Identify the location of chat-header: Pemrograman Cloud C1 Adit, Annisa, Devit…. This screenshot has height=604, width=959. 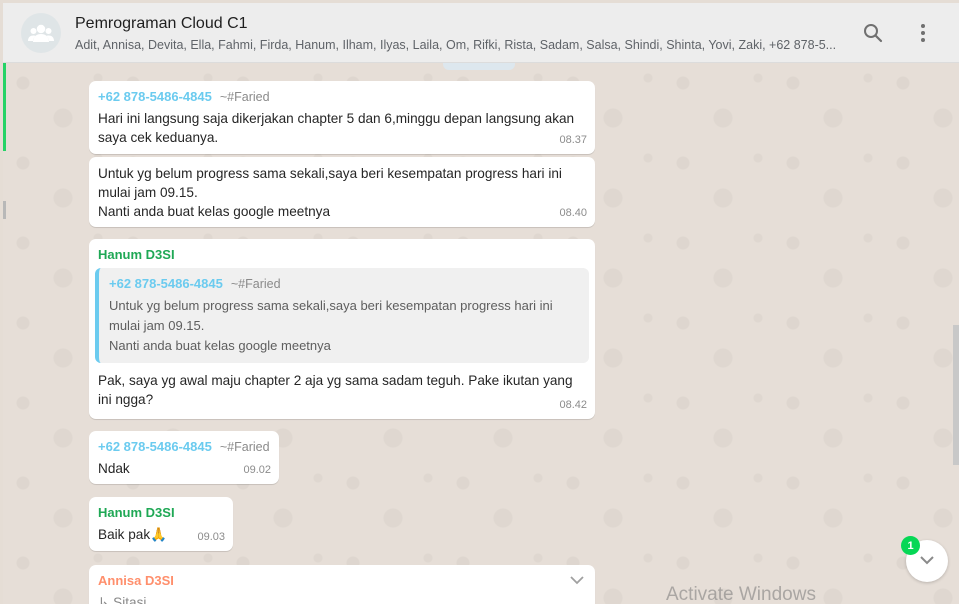
(481, 33).